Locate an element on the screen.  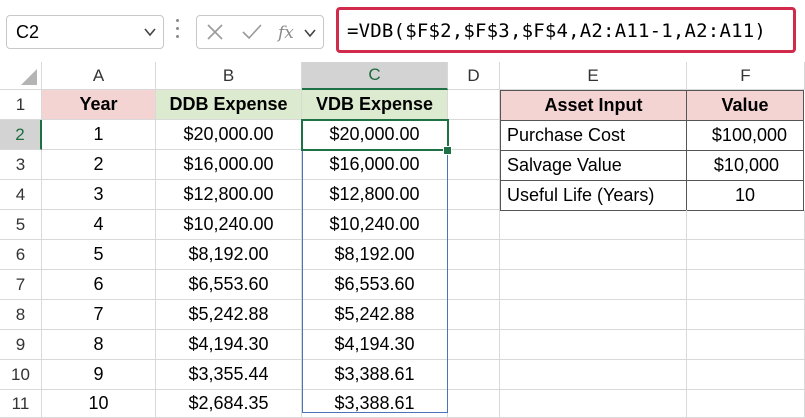
svg-text: fx is located at coordinates (285, 33).